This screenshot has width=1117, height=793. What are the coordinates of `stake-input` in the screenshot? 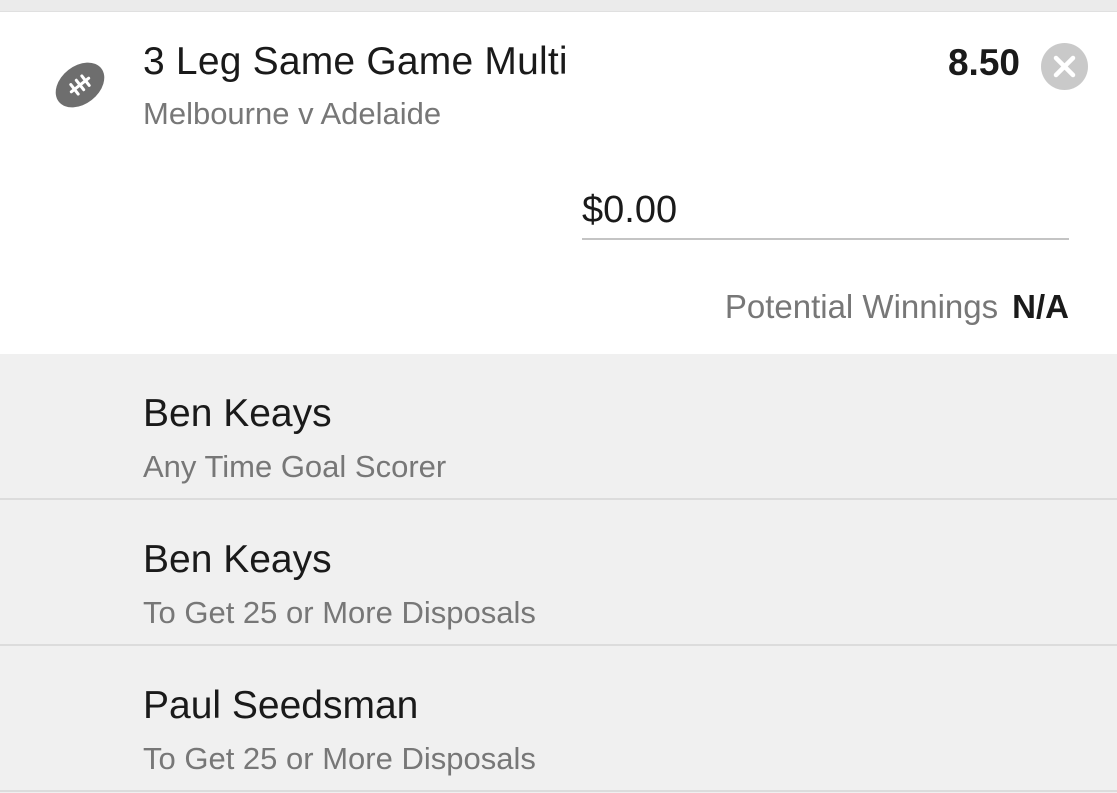 It's located at (825, 212).